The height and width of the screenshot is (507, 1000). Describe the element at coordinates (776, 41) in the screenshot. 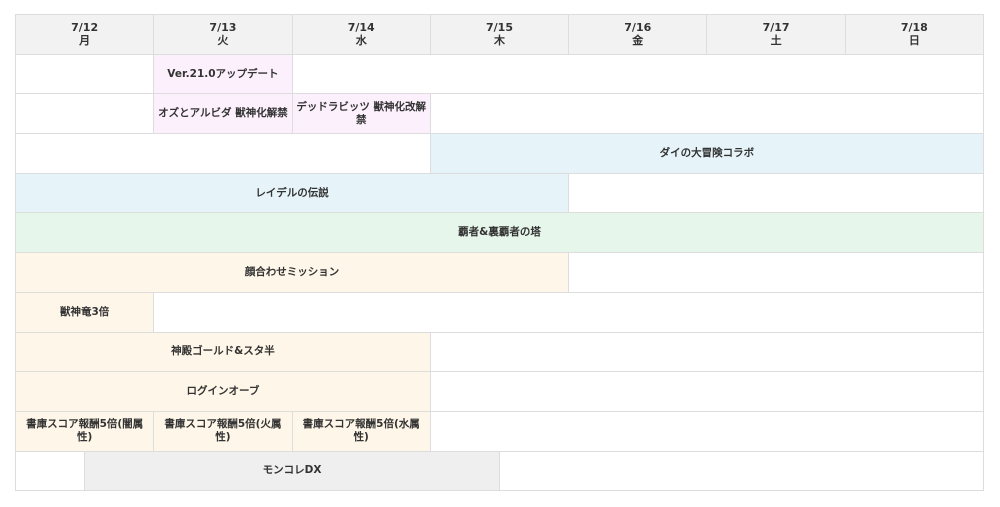

I see `day-weekday: 土` at that location.